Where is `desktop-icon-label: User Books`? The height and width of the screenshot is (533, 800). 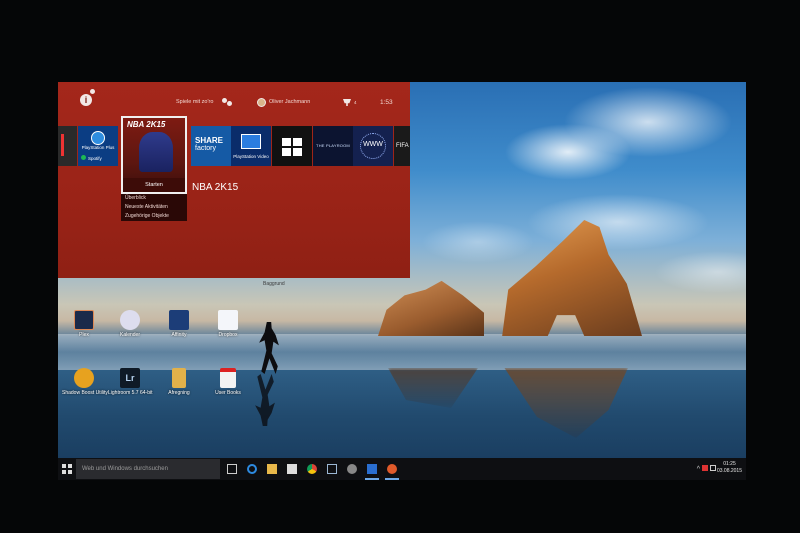
desktop-icon-label: User Books is located at coordinates (228, 393).